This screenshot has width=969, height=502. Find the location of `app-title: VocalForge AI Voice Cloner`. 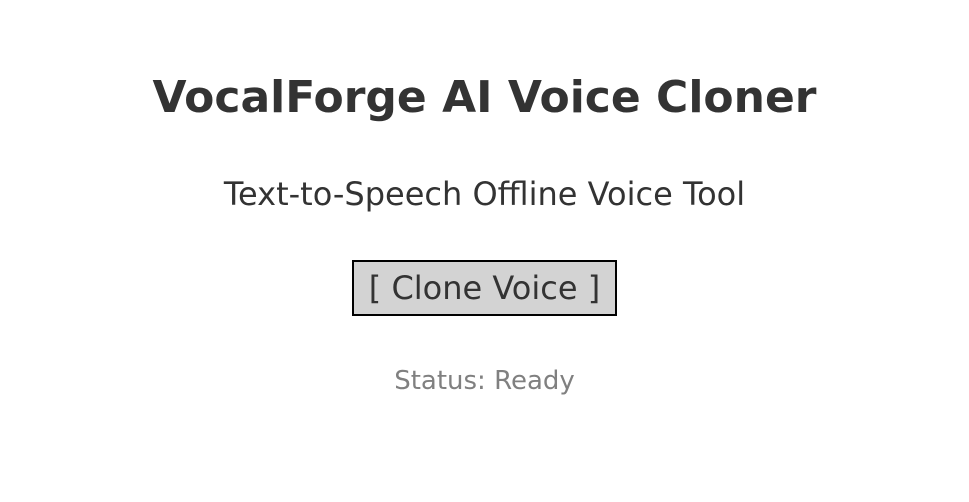

app-title: VocalForge AI Voice Cloner is located at coordinates (484, 97).